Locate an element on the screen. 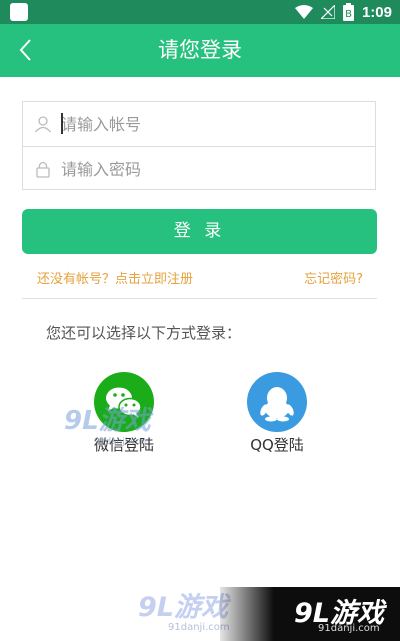 The height and width of the screenshot is (641, 400). qq-icon is located at coordinates (277, 402).